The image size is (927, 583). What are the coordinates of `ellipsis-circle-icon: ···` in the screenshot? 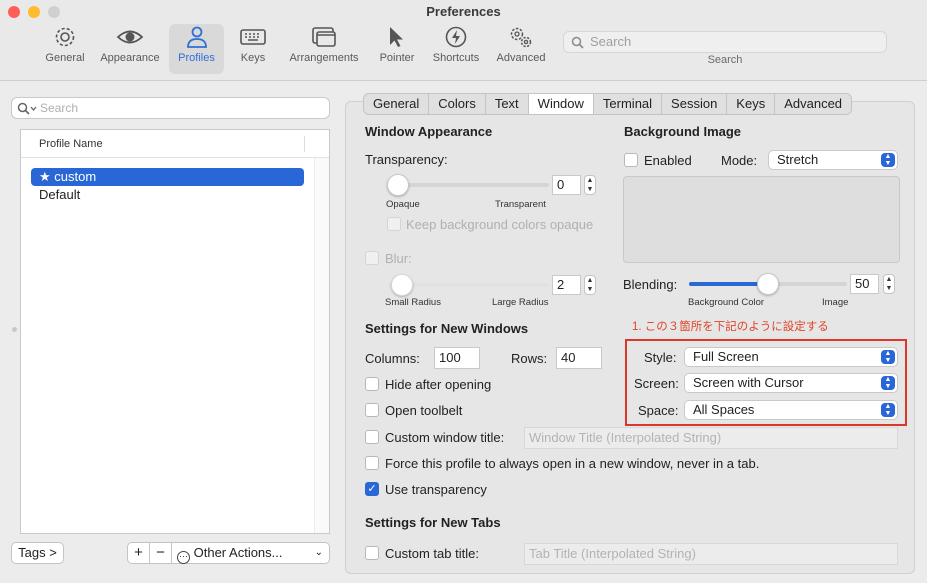 It's located at (183, 557).